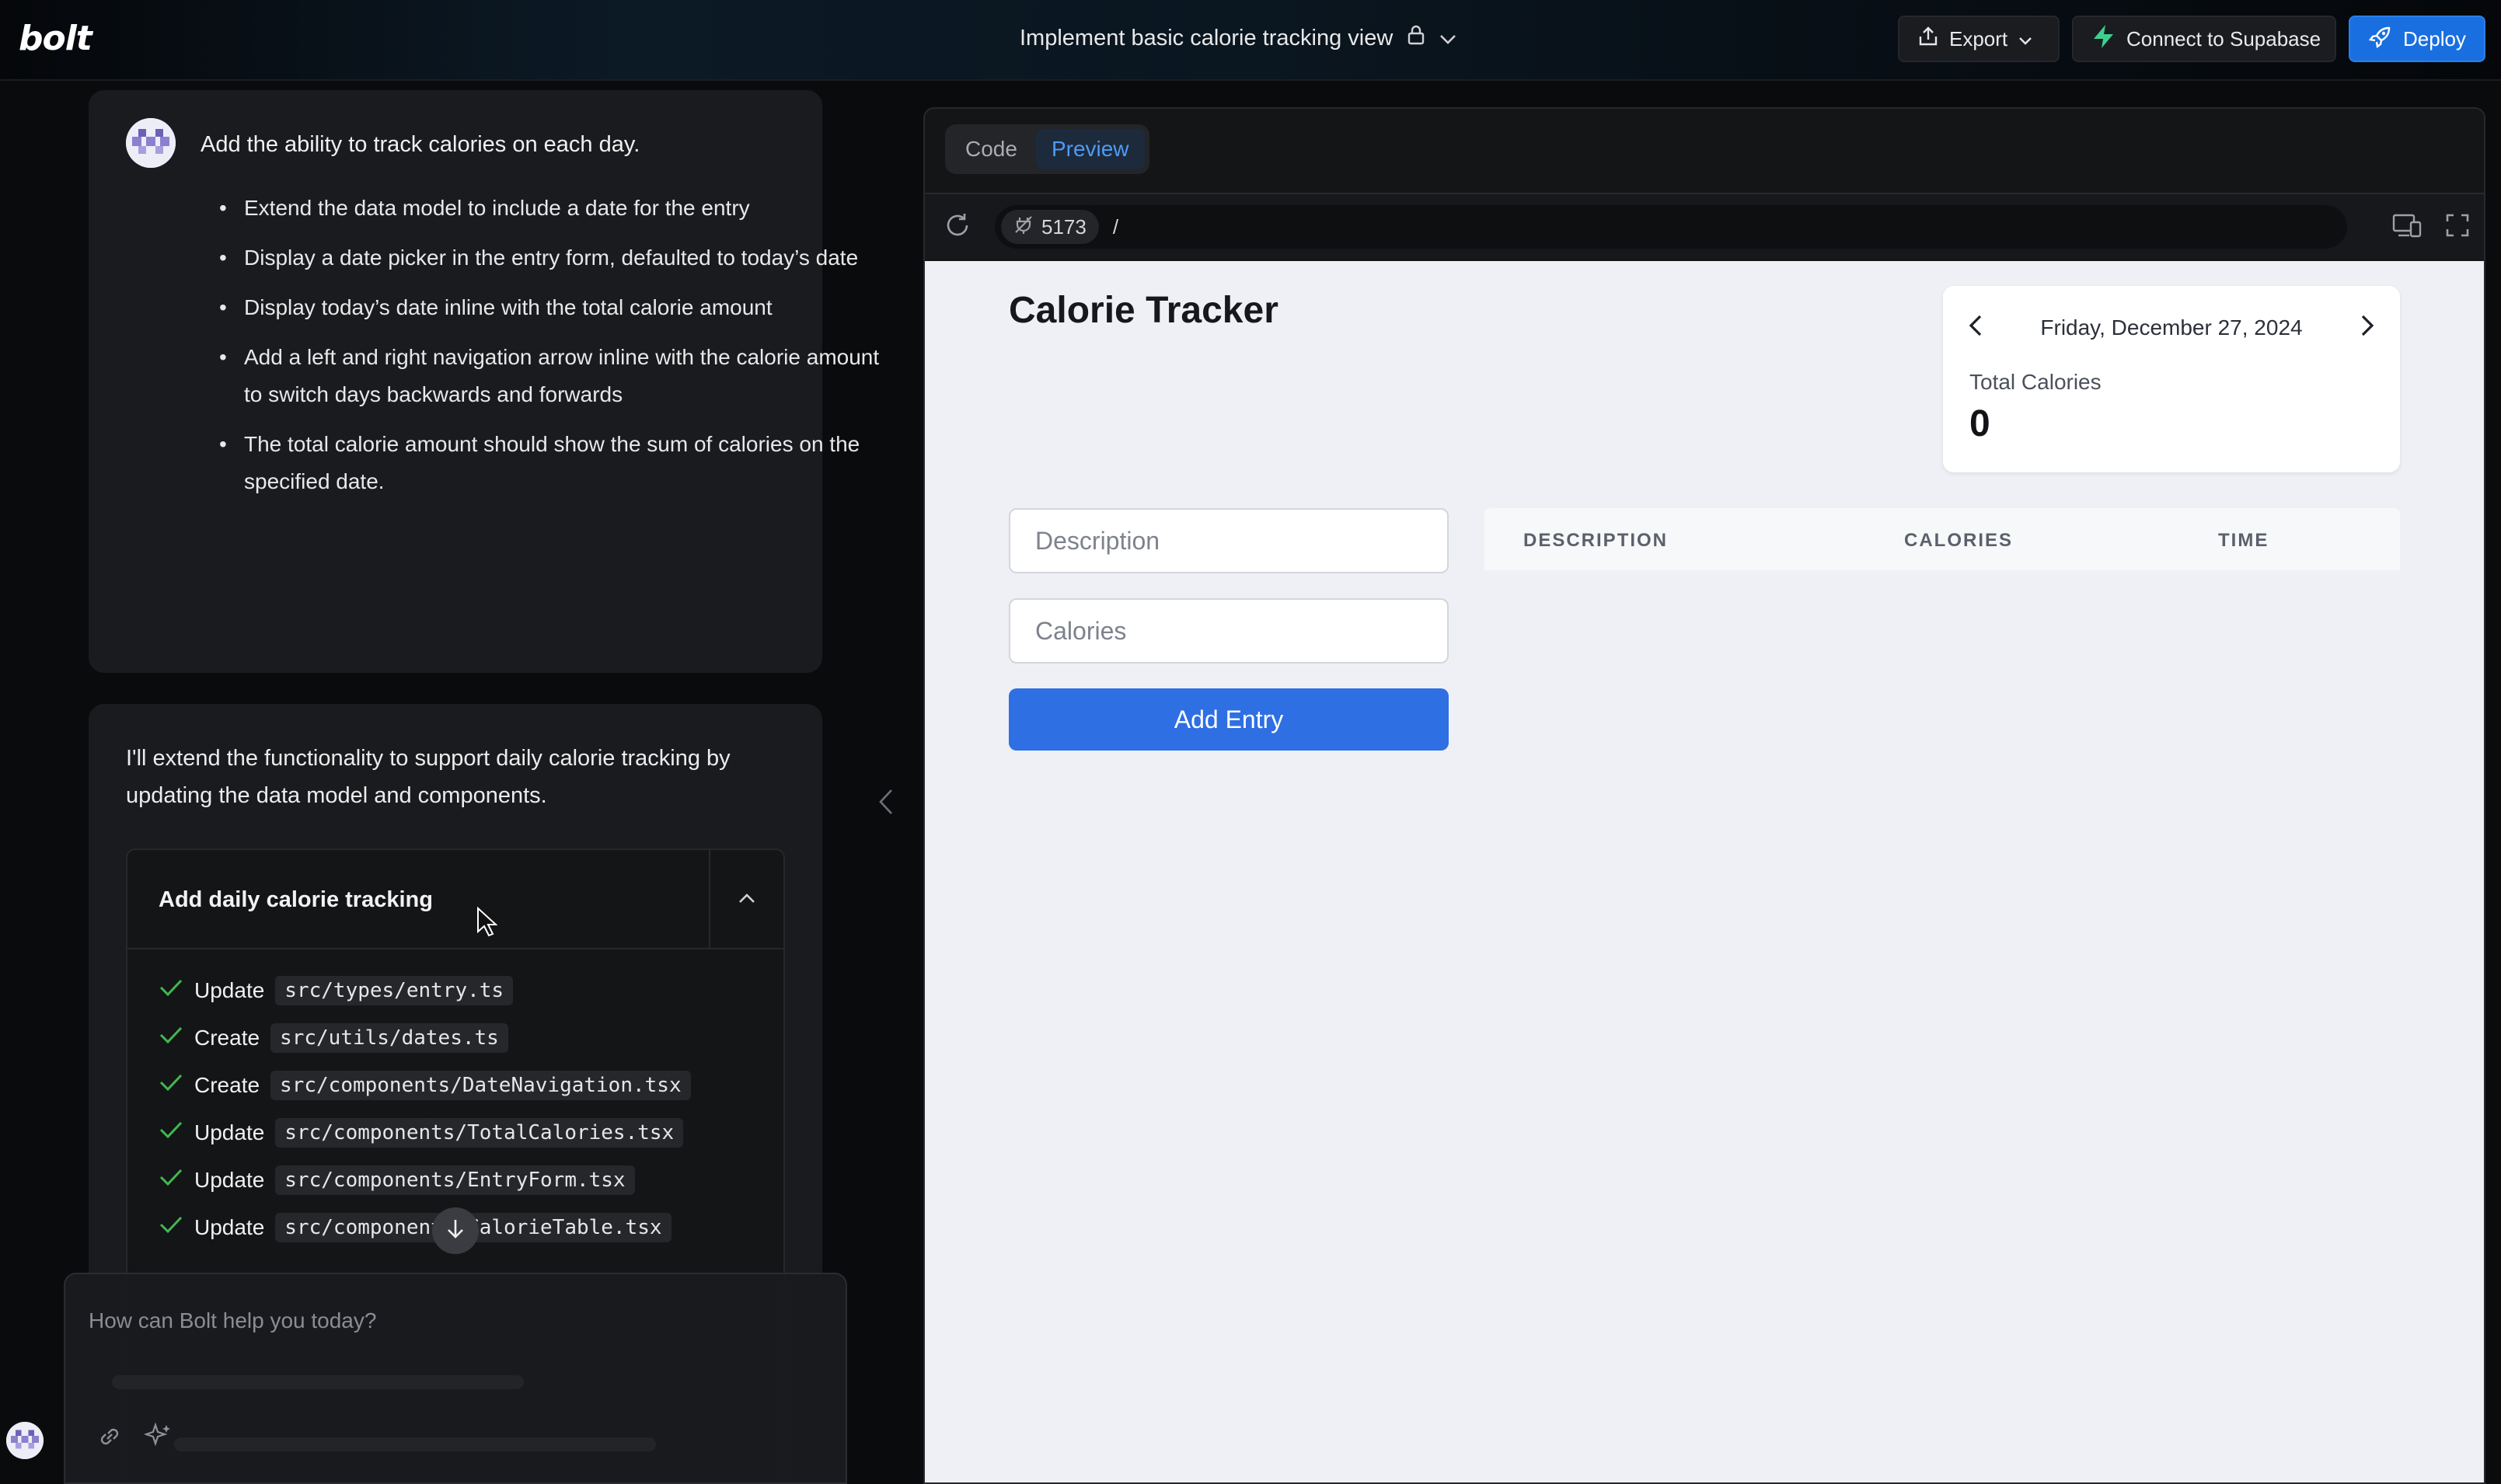 The width and height of the screenshot is (2501, 1484). What do you see at coordinates (425, 1227) in the screenshot?
I see `step-item: Update src/components/CalorieTable.tsx` at bounding box center [425, 1227].